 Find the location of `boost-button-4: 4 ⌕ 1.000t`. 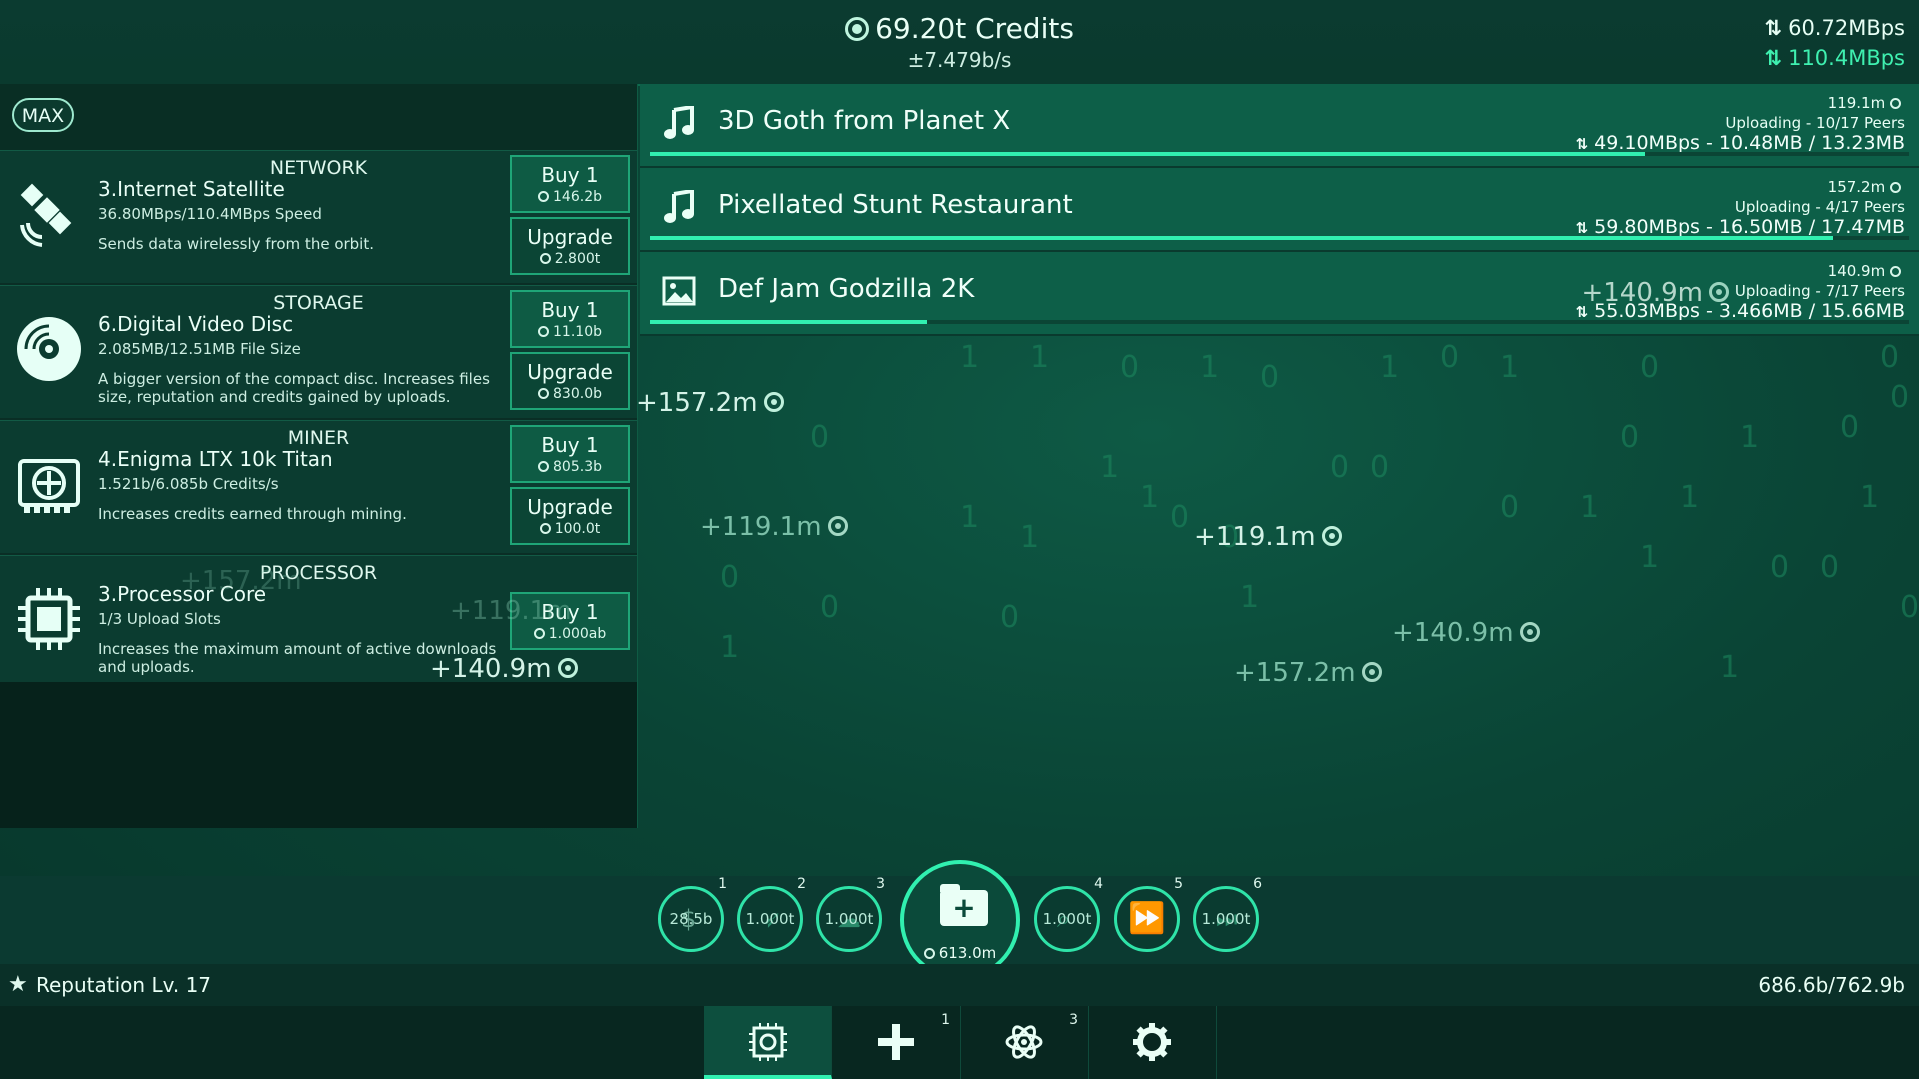

boost-button-4: 4 ⌕ 1.000t is located at coordinates (1068, 914).